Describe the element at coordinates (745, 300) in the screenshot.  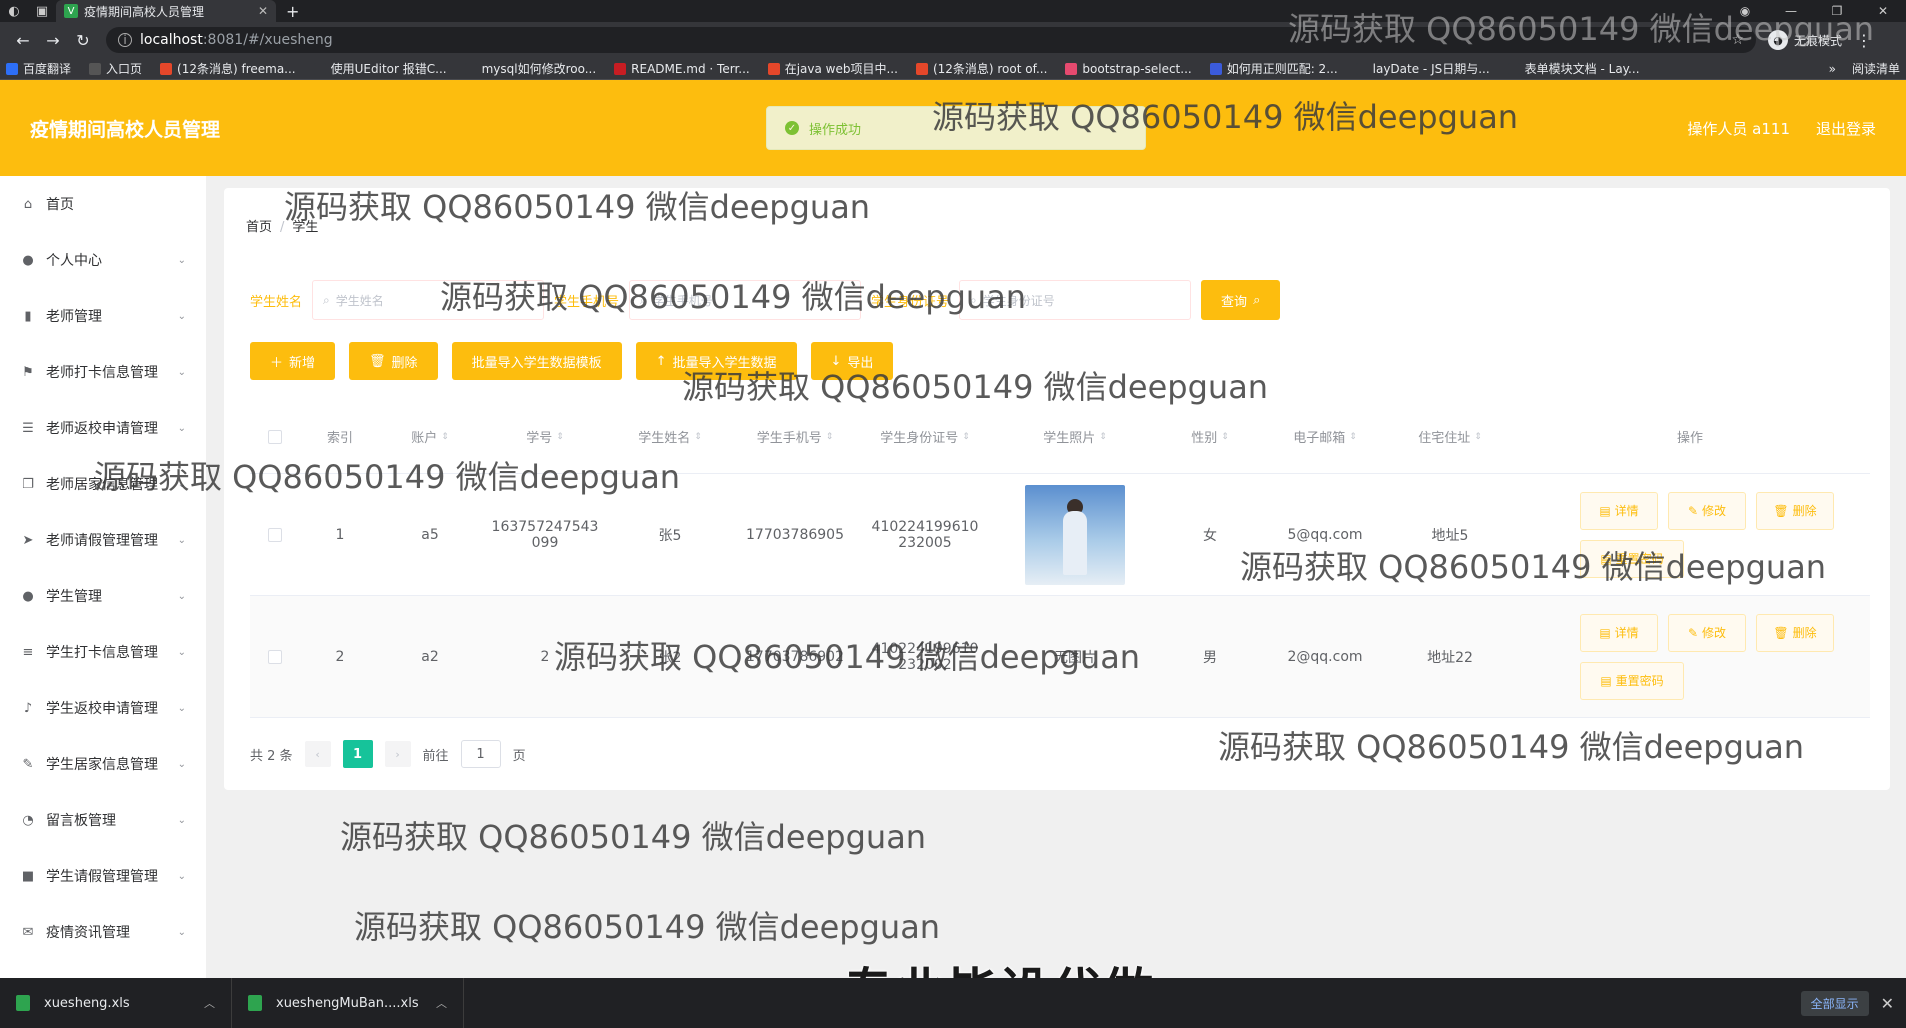
I see `phone-search-input: ⌕ 学生手机号` at that location.